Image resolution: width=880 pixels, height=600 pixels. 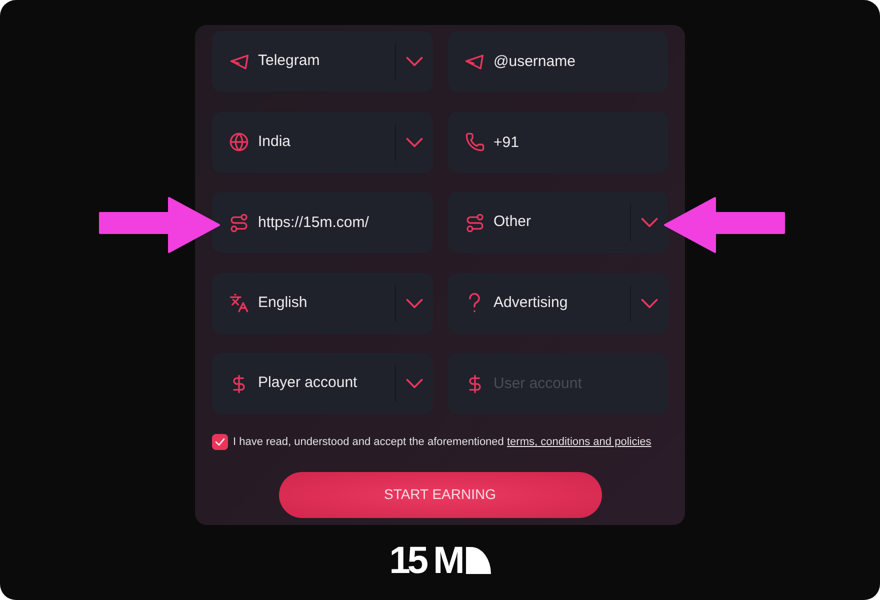 I want to click on dropdown: English, so click(x=322, y=303).